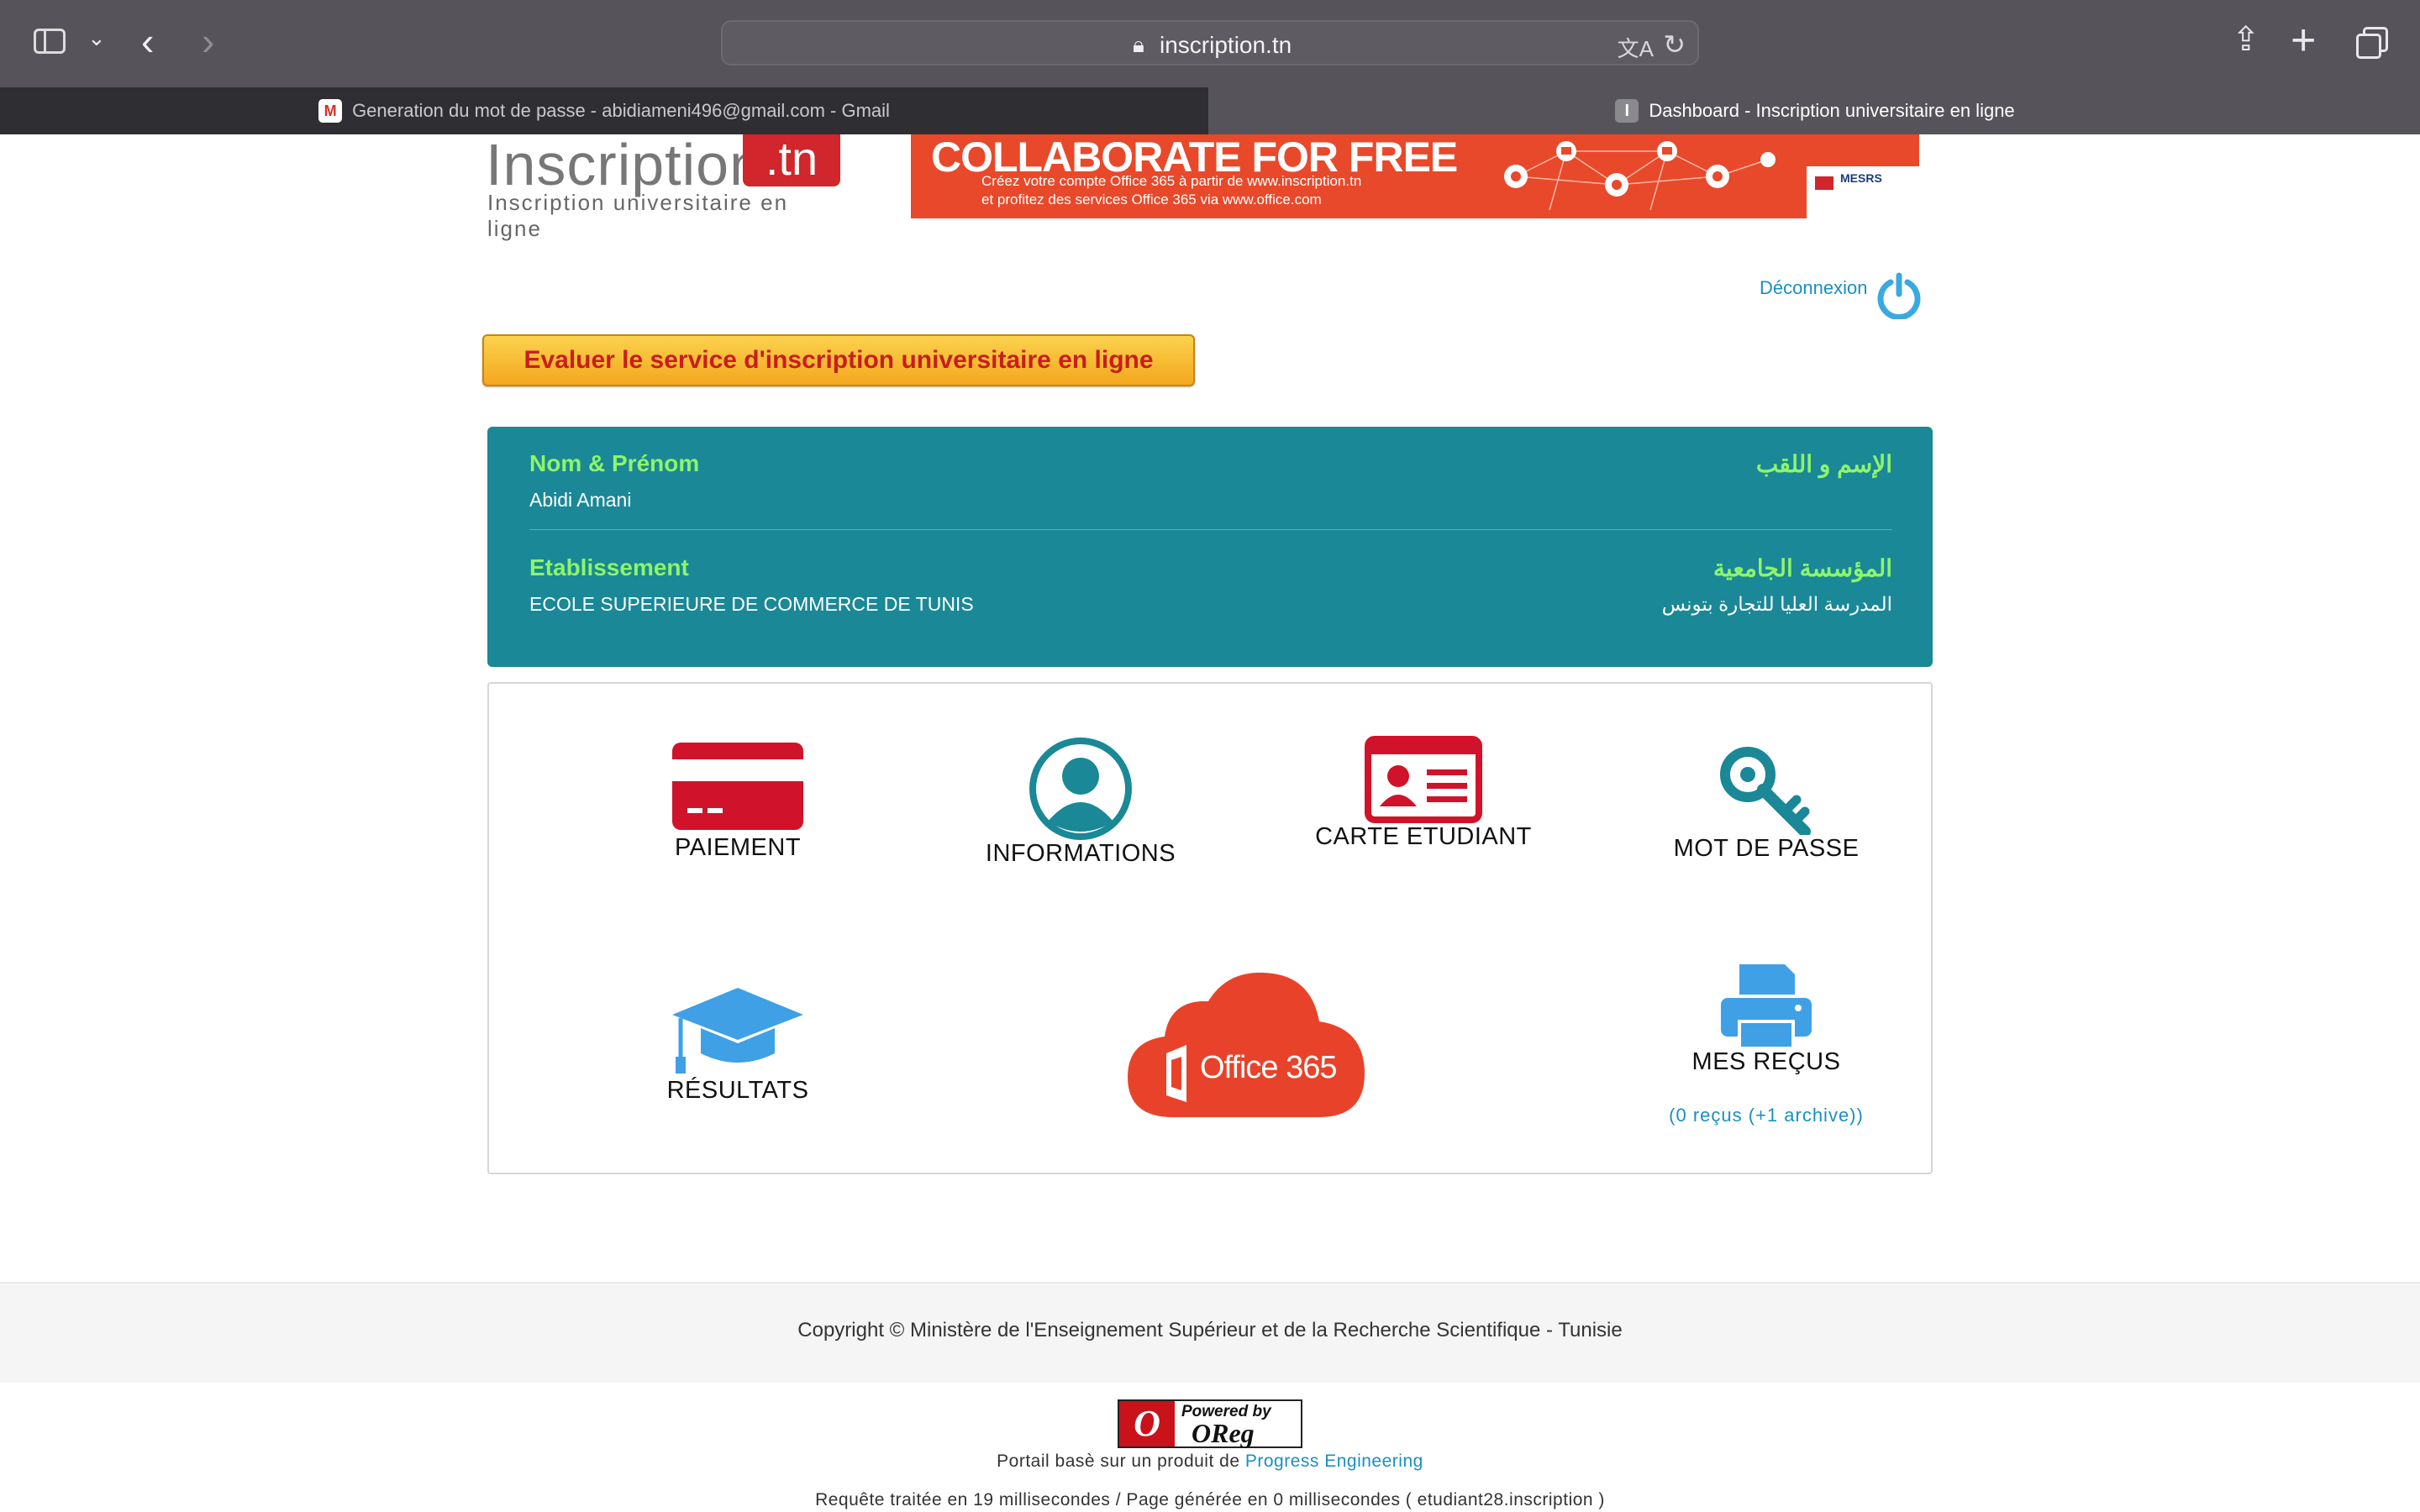 The width and height of the screenshot is (2420, 1512). What do you see at coordinates (751, 604) in the screenshot?
I see `etab-name-fr: ECOLE SUPERIEURE DE COMMERCE DE TUNIS` at bounding box center [751, 604].